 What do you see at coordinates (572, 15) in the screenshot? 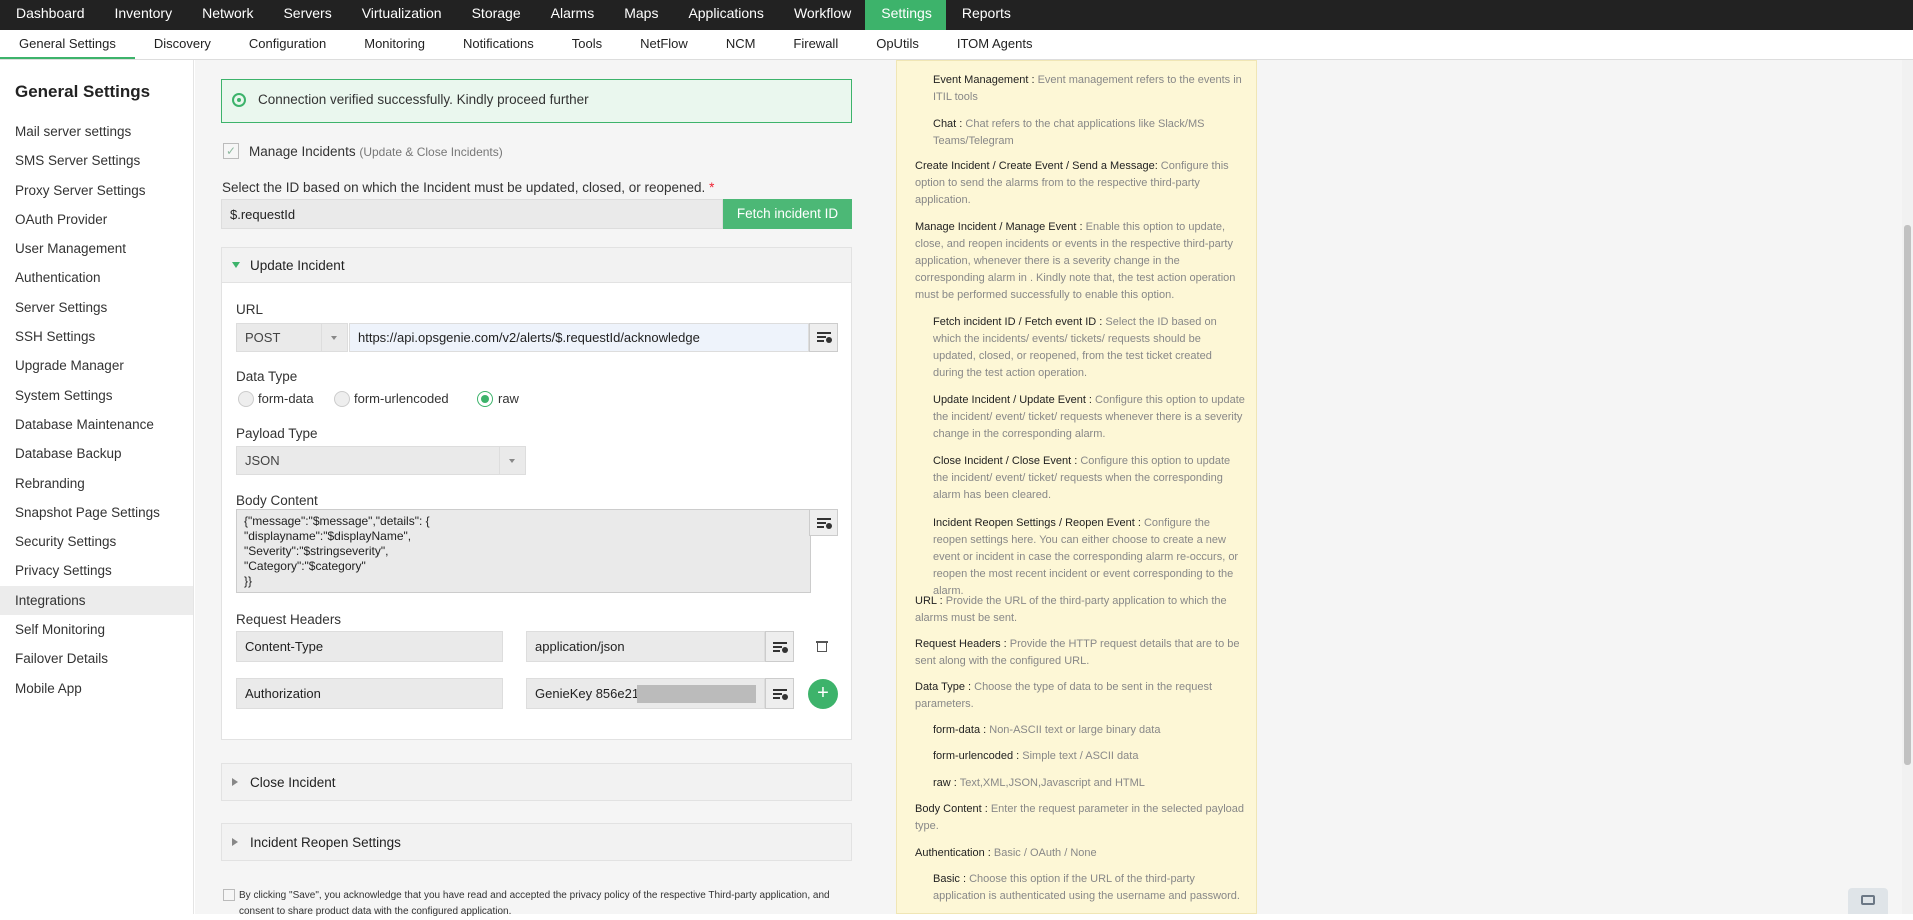
I see `topnav-alarms: Alarms` at bounding box center [572, 15].